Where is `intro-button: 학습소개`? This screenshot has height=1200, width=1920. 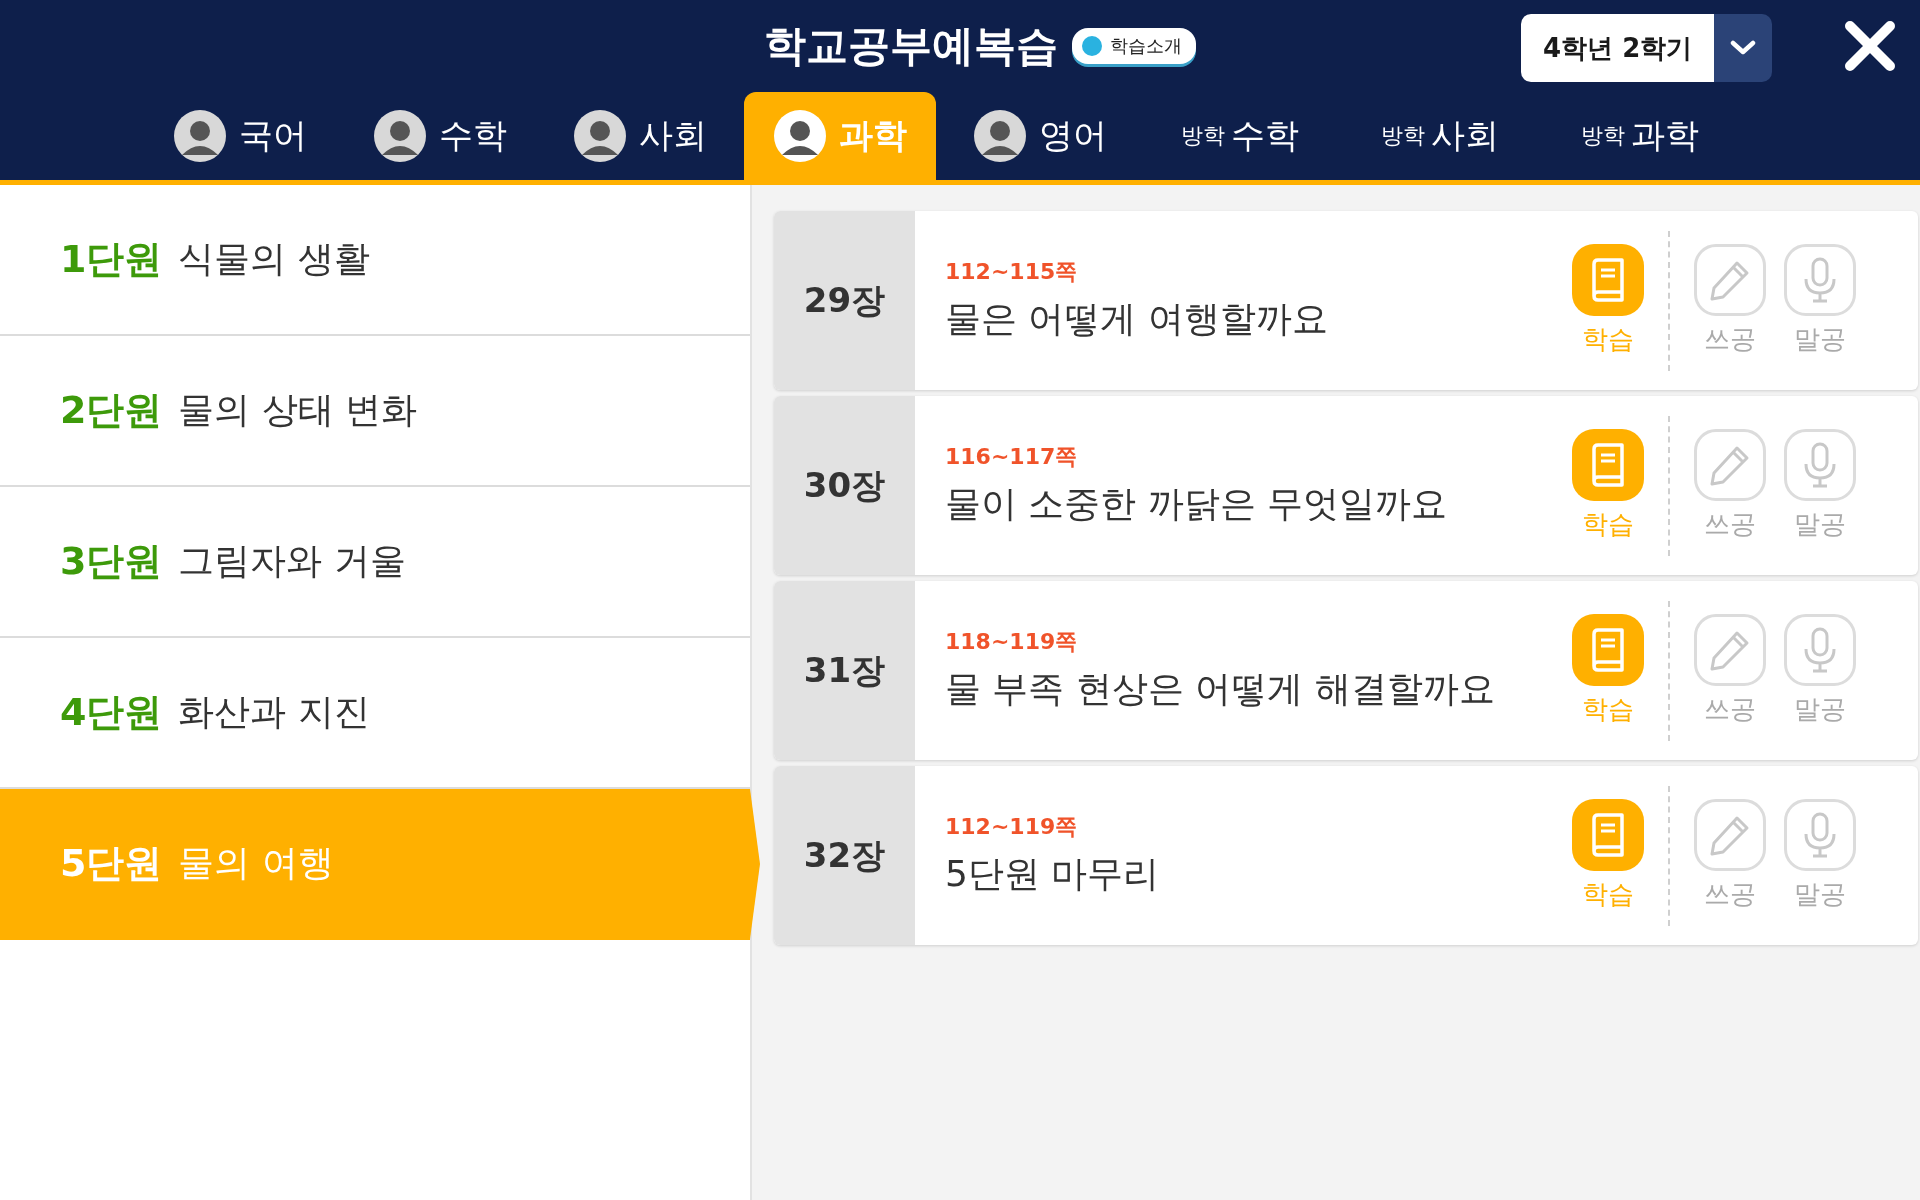 intro-button: 학습소개 is located at coordinates (1134, 46).